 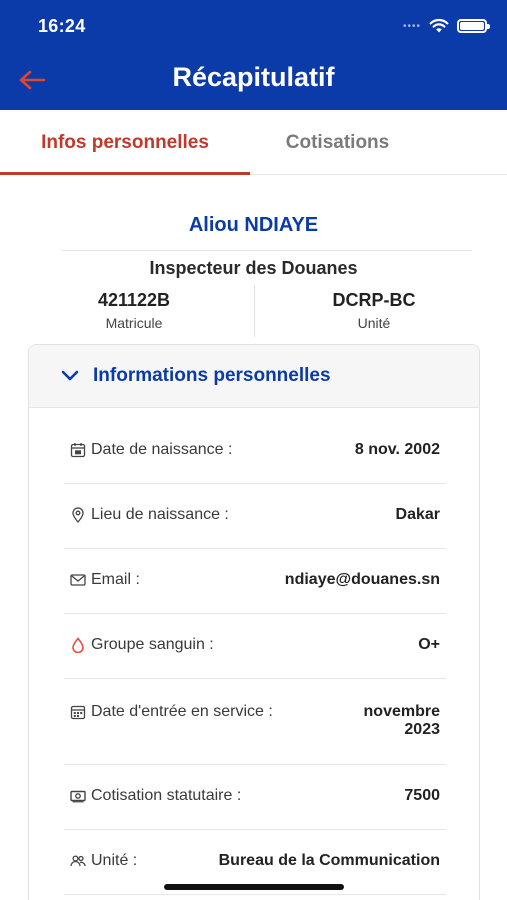 I want to click on tab-cotisations: Cotisations, so click(x=337, y=142).